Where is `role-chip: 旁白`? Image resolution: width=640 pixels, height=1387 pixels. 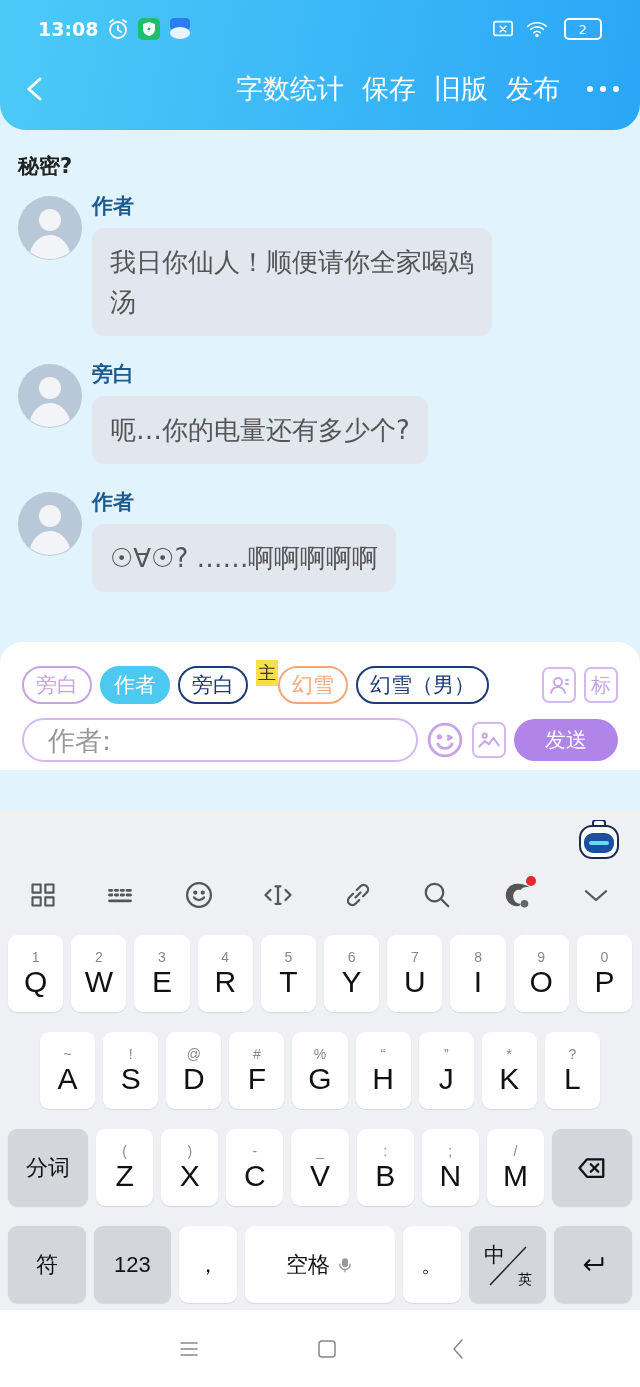 role-chip: 旁白 is located at coordinates (213, 685).